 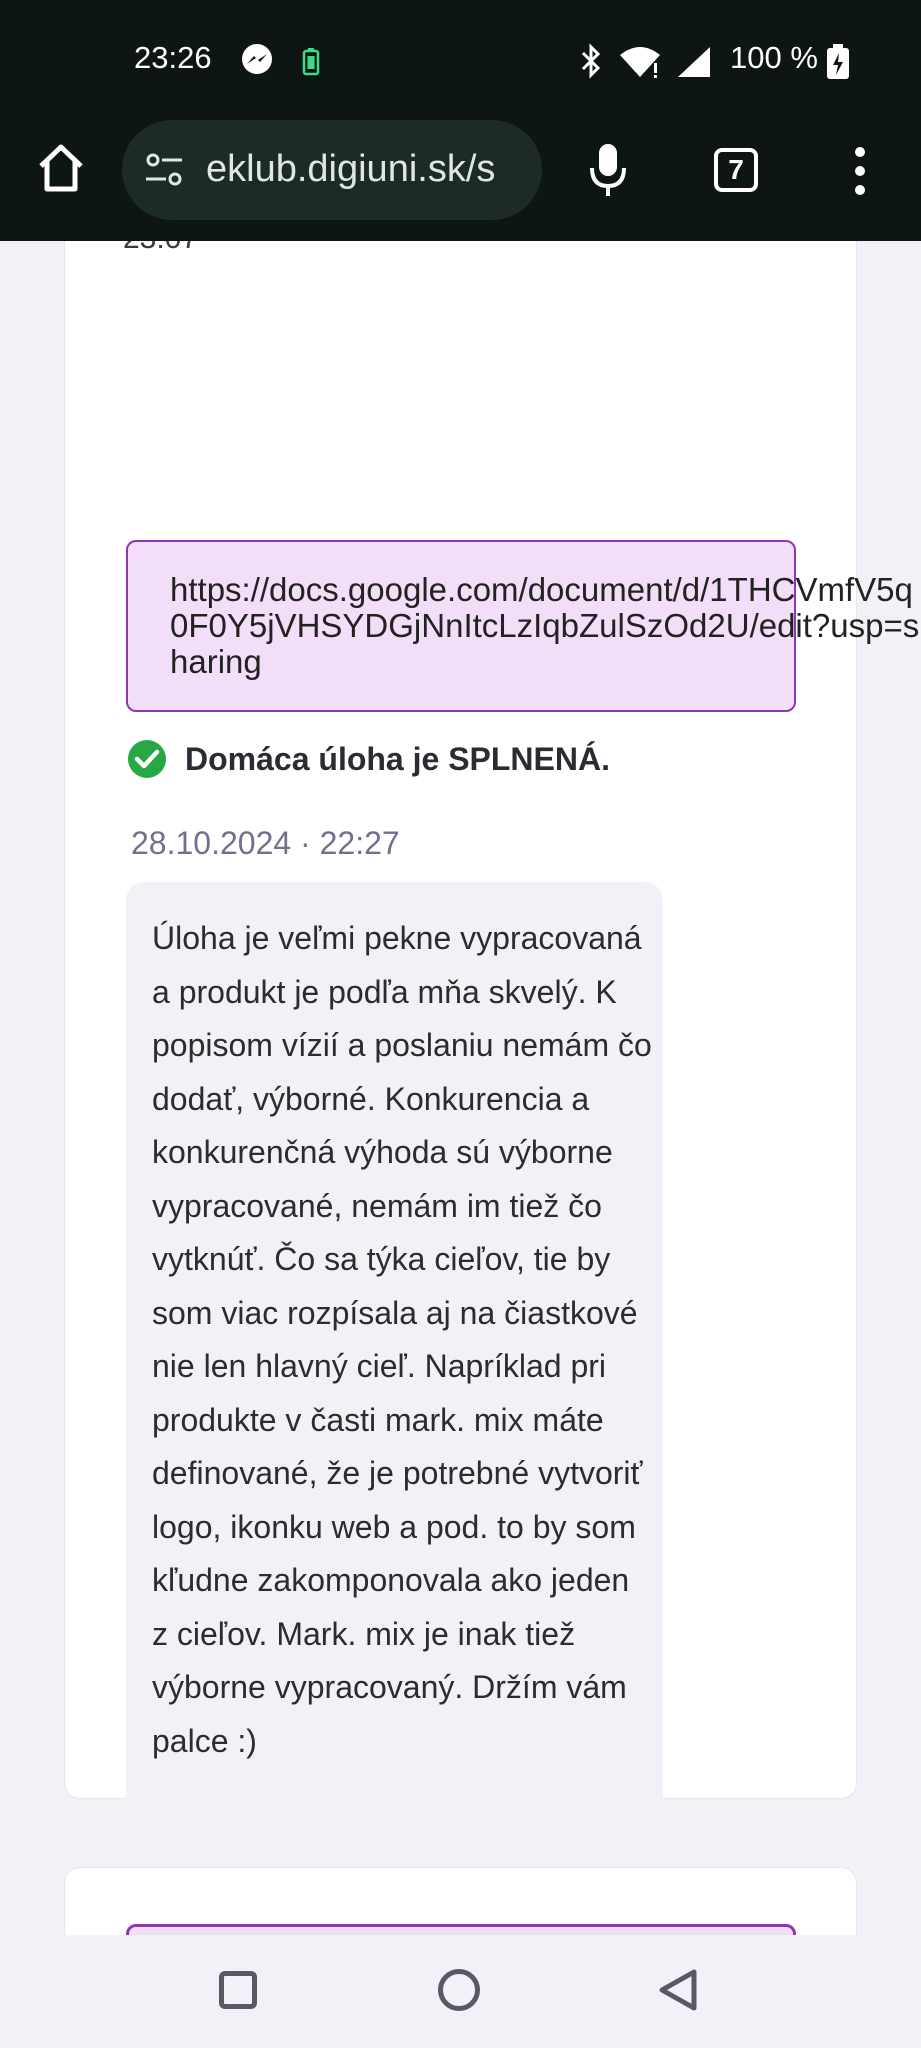 I want to click on address-bar: eklub.digiuni.sk/s, so click(x=332, y=170).